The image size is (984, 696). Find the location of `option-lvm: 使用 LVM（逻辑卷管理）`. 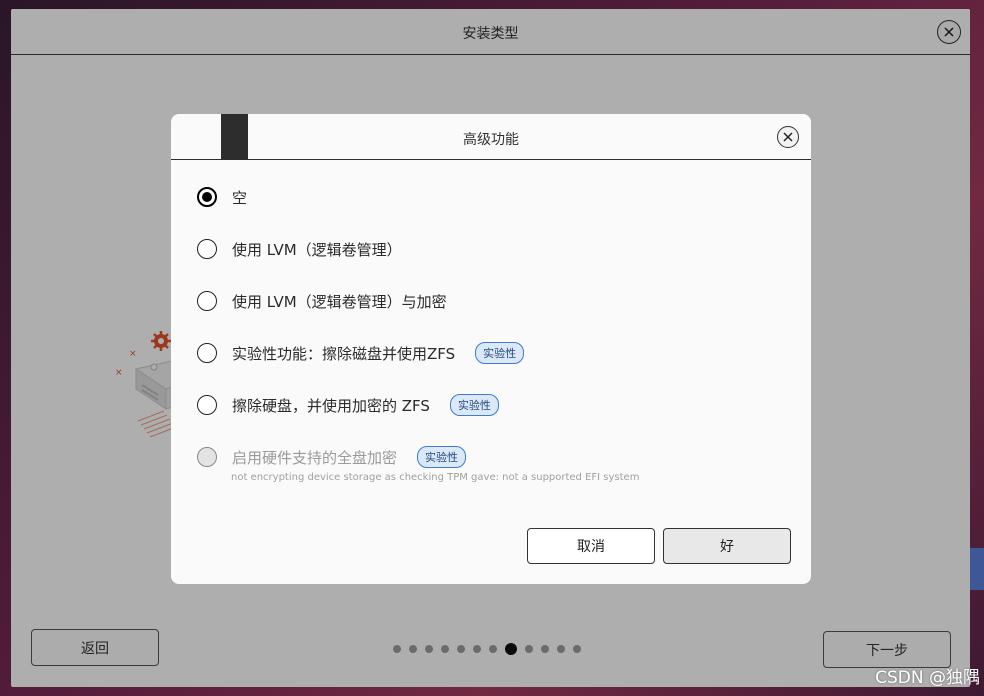

option-lvm: 使用 LVM（逻辑卷管理） is located at coordinates (299, 249).